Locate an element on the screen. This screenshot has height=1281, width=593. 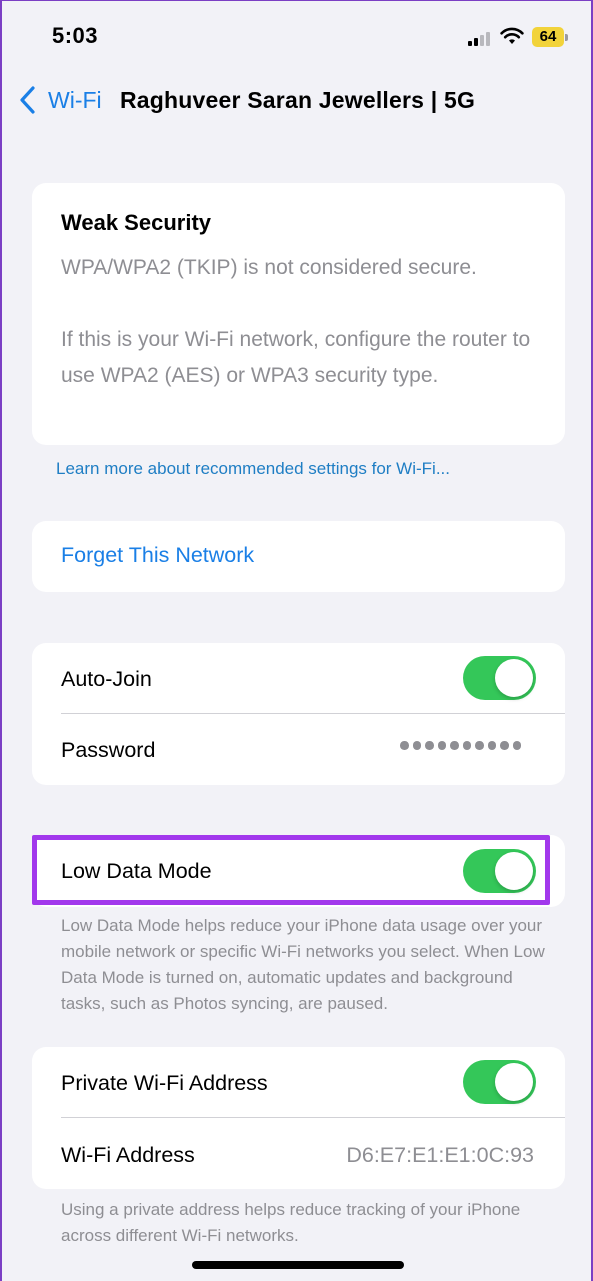
home-indicator is located at coordinates (298, 1265).